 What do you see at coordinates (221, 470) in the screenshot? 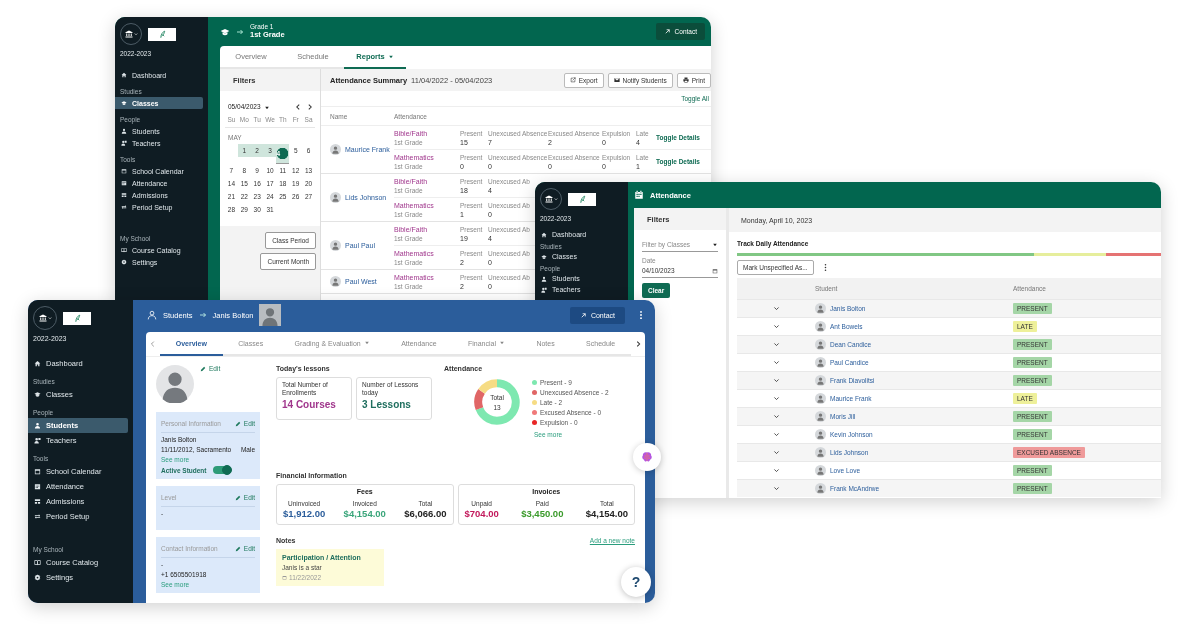
I see `active-switch` at bounding box center [221, 470].